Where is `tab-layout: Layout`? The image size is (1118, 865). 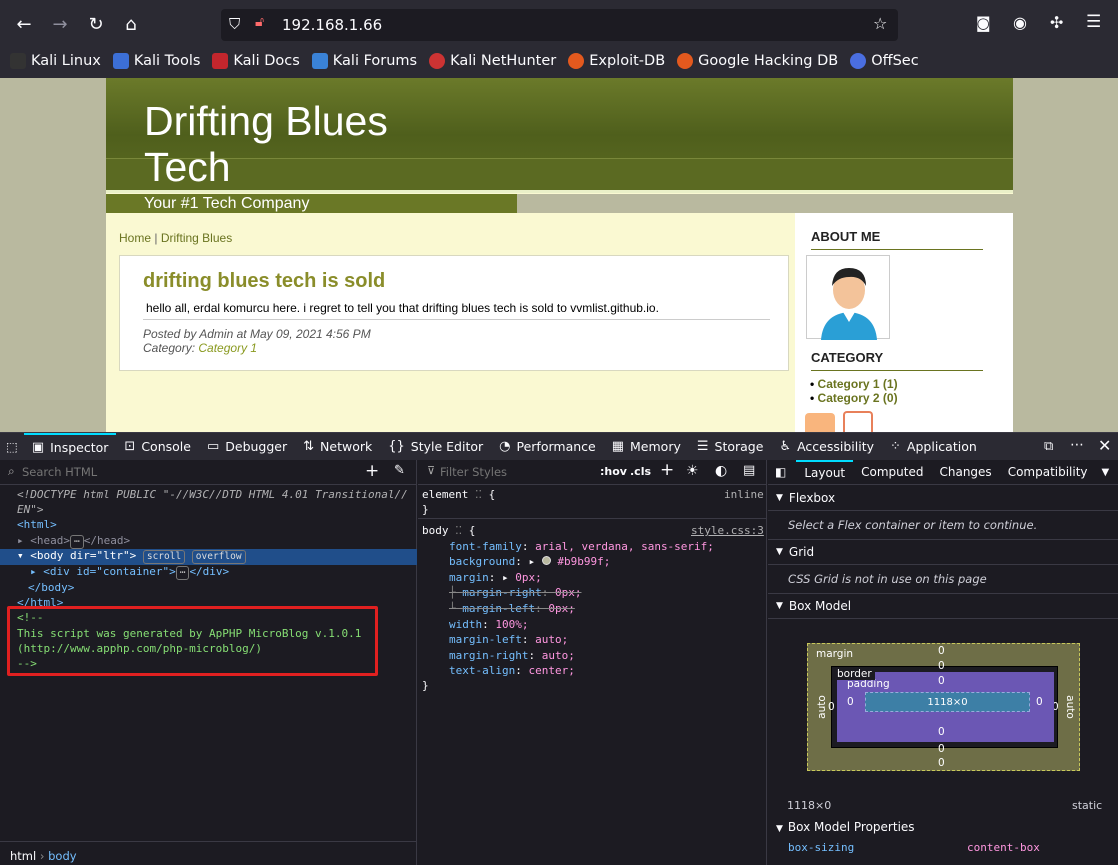
tab-layout: Layout is located at coordinates (825, 472).